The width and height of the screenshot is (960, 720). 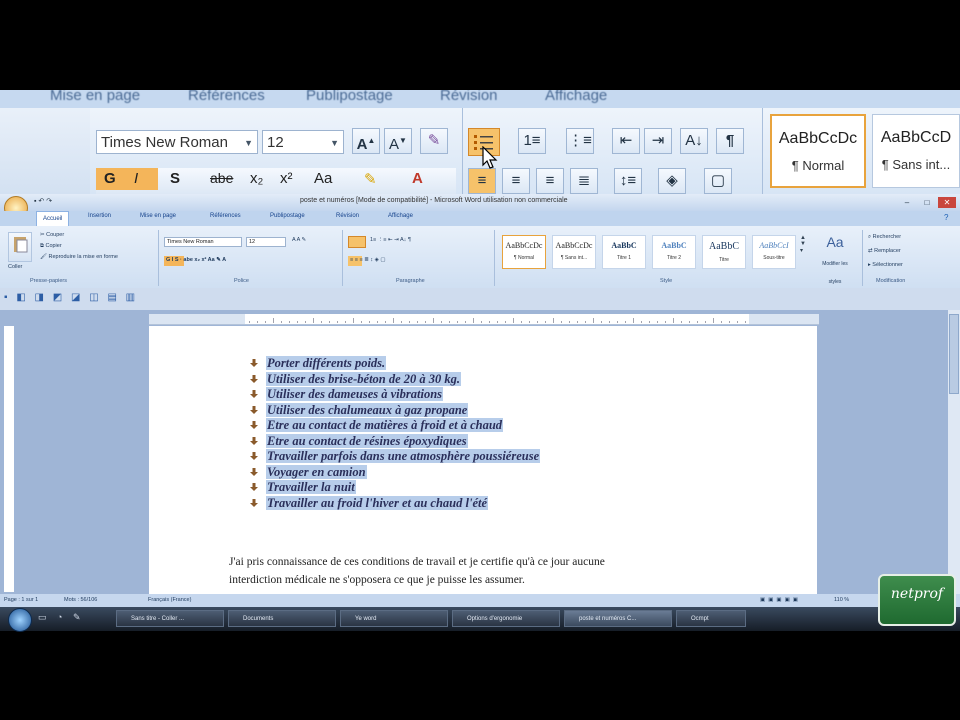 I want to click on bullet-list-item: Utiliser des brise-béton de 20 à 30 kg., so click(x=355, y=379).